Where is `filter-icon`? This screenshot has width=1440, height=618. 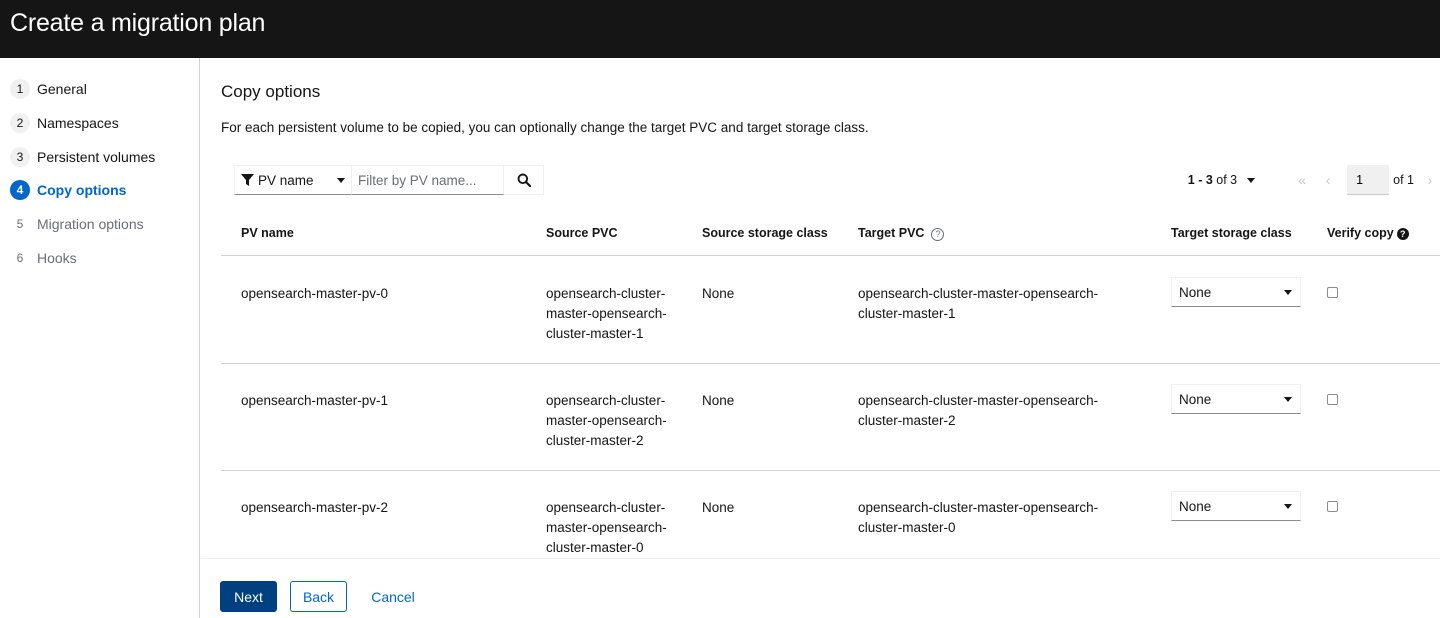 filter-icon is located at coordinates (247, 179).